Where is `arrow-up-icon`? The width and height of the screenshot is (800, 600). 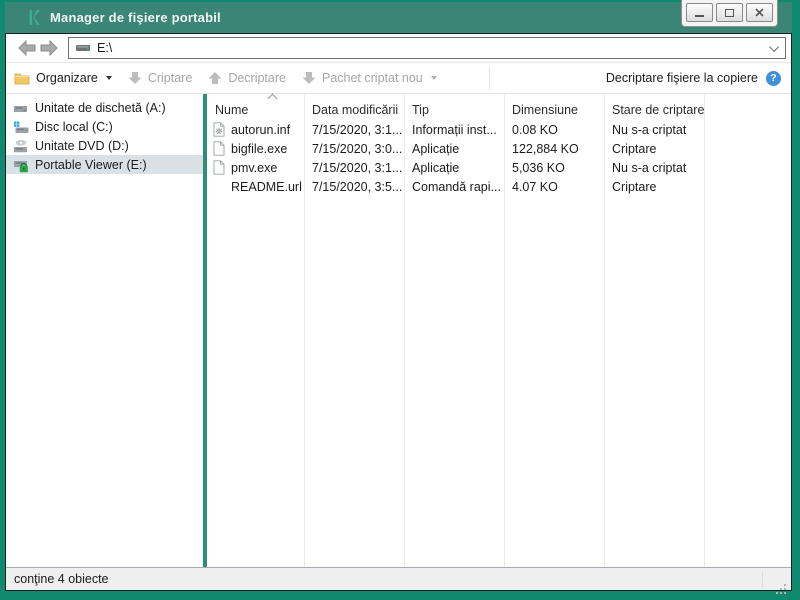 arrow-up-icon is located at coordinates (215, 78).